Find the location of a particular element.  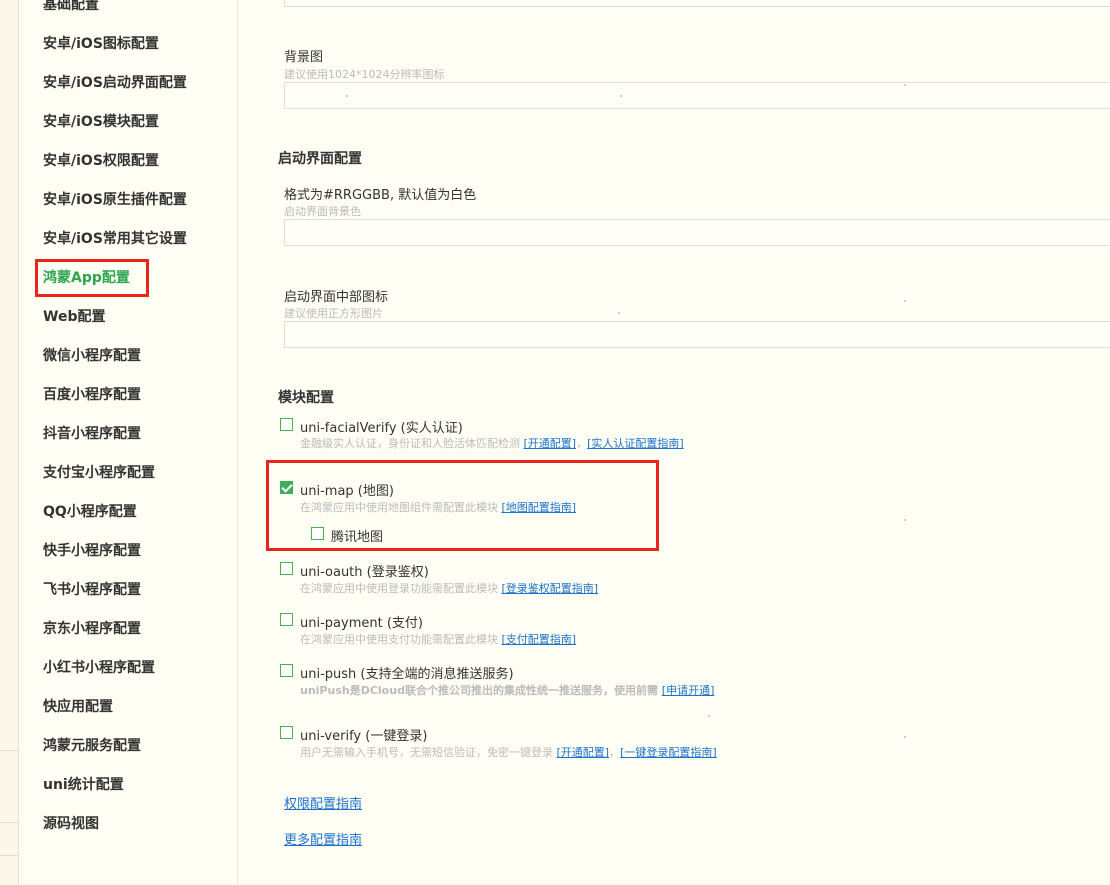

module-desc-oauth: 在鸿蒙应用中使用登录功能需配置此模块 [登录鉴权配置指南] is located at coordinates (449, 588).